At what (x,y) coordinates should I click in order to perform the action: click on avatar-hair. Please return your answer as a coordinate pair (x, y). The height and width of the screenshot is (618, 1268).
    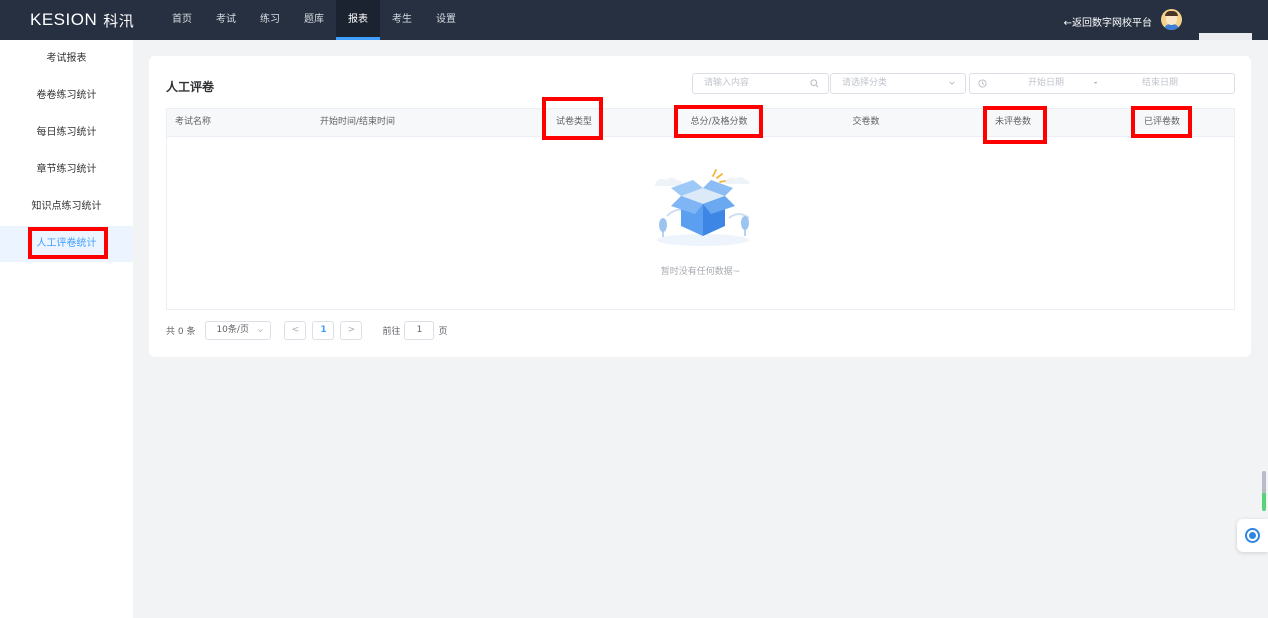
    Looking at the image, I should click on (1171, 13).